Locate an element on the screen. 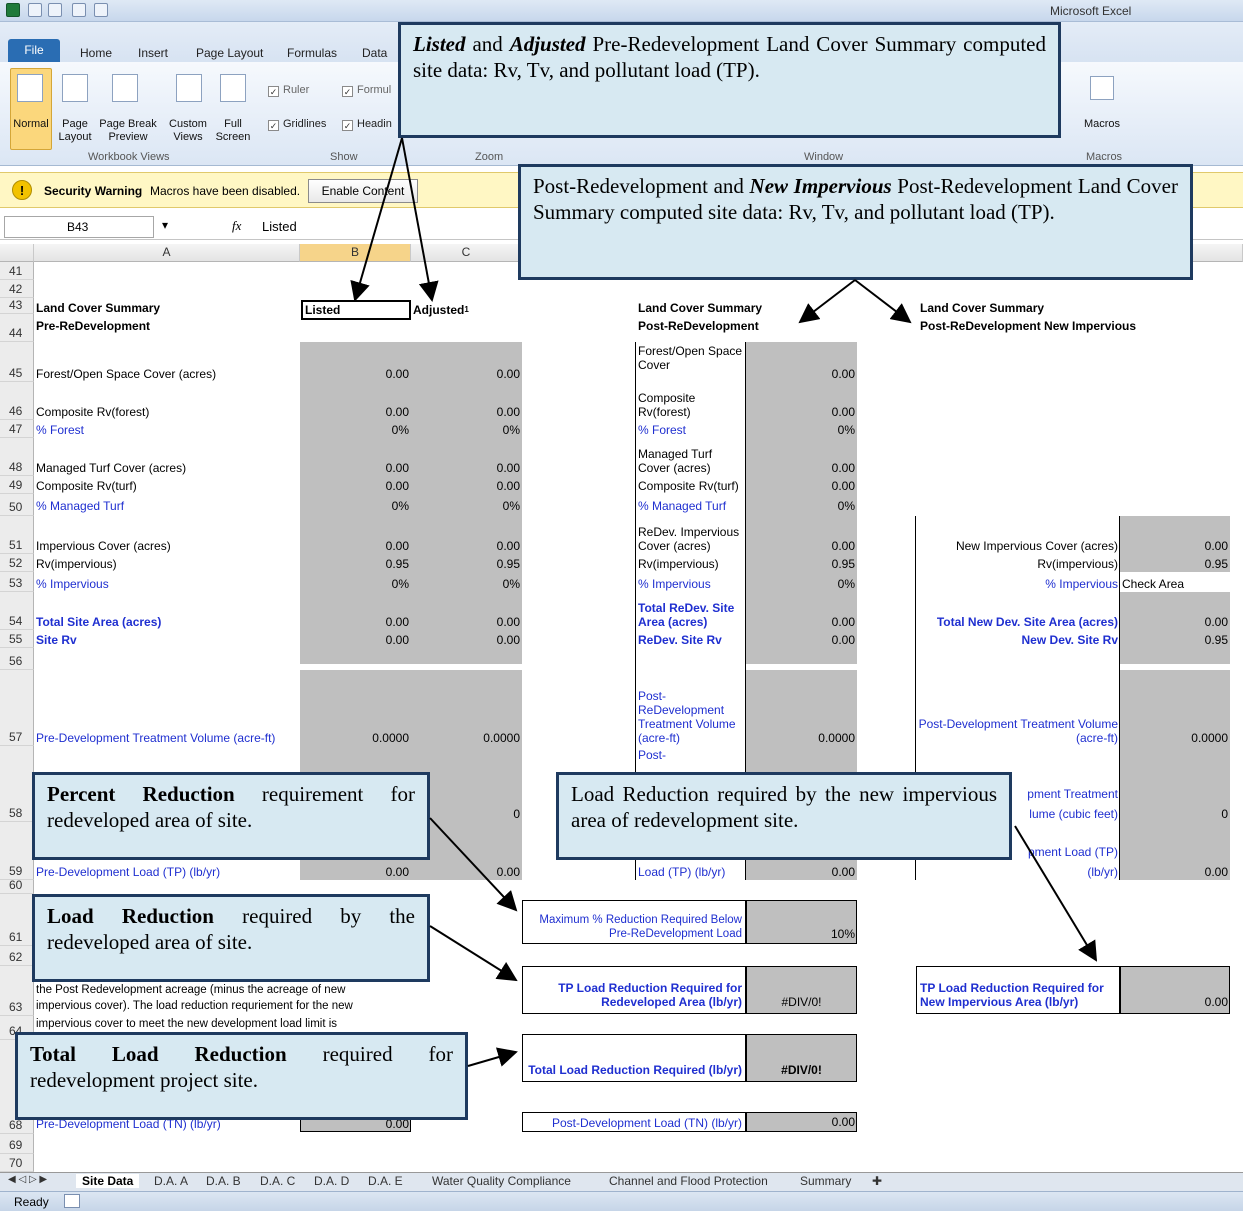 The height and width of the screenshot is (1211, 1243). pre-b-pct-forest: 0% is located at coordinates (355, 429).